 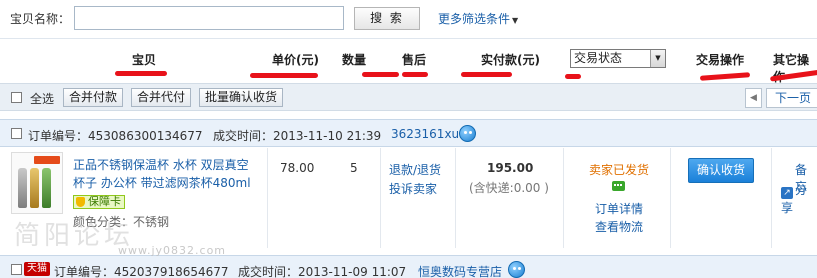 What do you see at coordinates (16, 97) in the screenshot?
I see `select-all-checkbox` at bounding box center [16, 97].